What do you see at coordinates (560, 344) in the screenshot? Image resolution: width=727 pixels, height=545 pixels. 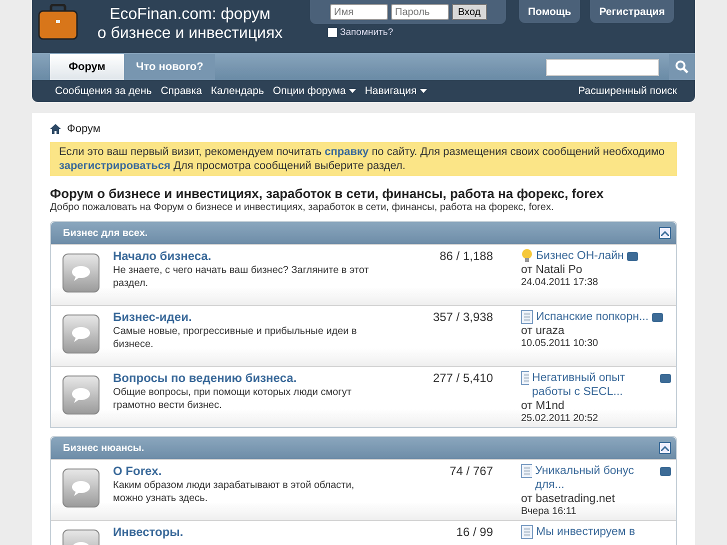 I see `last-post-date: 10.05.2011 10:30` at bounding box center [560, 344].